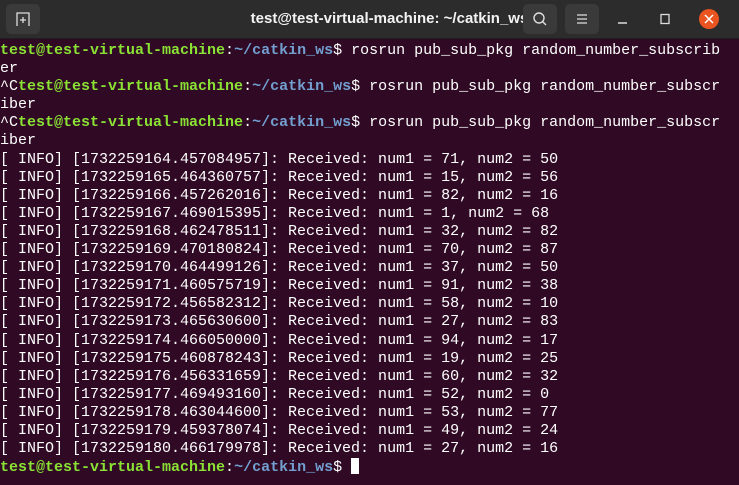  I want to click on terminal-text: er, so click(9, 69).